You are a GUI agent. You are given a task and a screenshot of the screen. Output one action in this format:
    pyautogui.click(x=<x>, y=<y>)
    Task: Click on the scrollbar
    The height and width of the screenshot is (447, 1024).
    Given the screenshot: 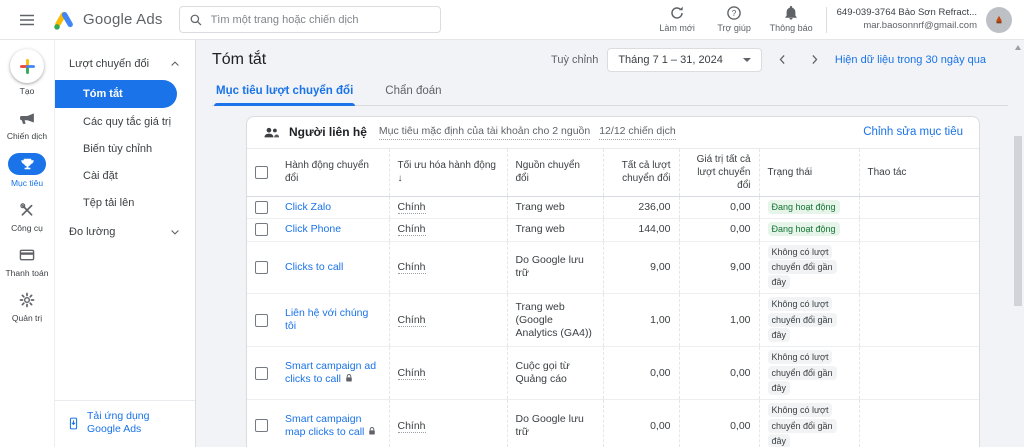 What is the action you would take?
    pyautogui.click(x=1018, y=243)
    